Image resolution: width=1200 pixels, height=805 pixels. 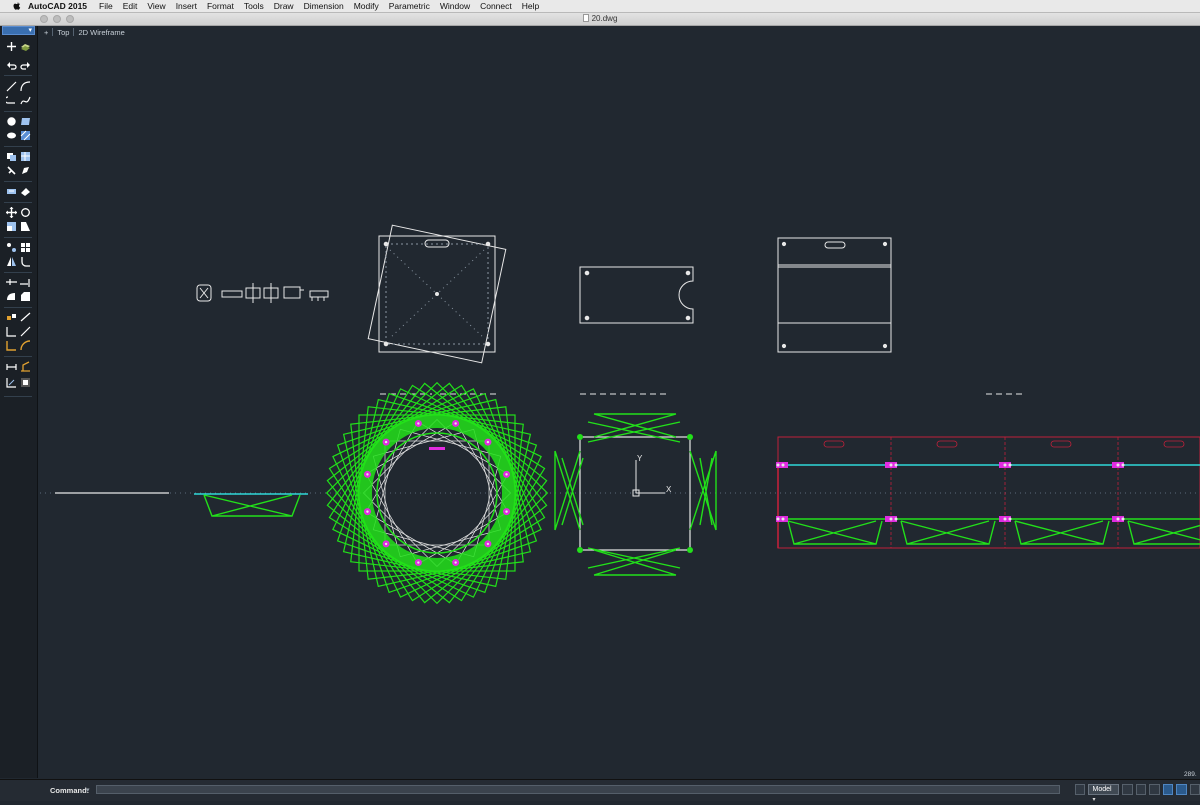 What do you see at coordinates (25, 156) in the screenshot?
I see `table-tool-icon` at bounding box center [25, 156].